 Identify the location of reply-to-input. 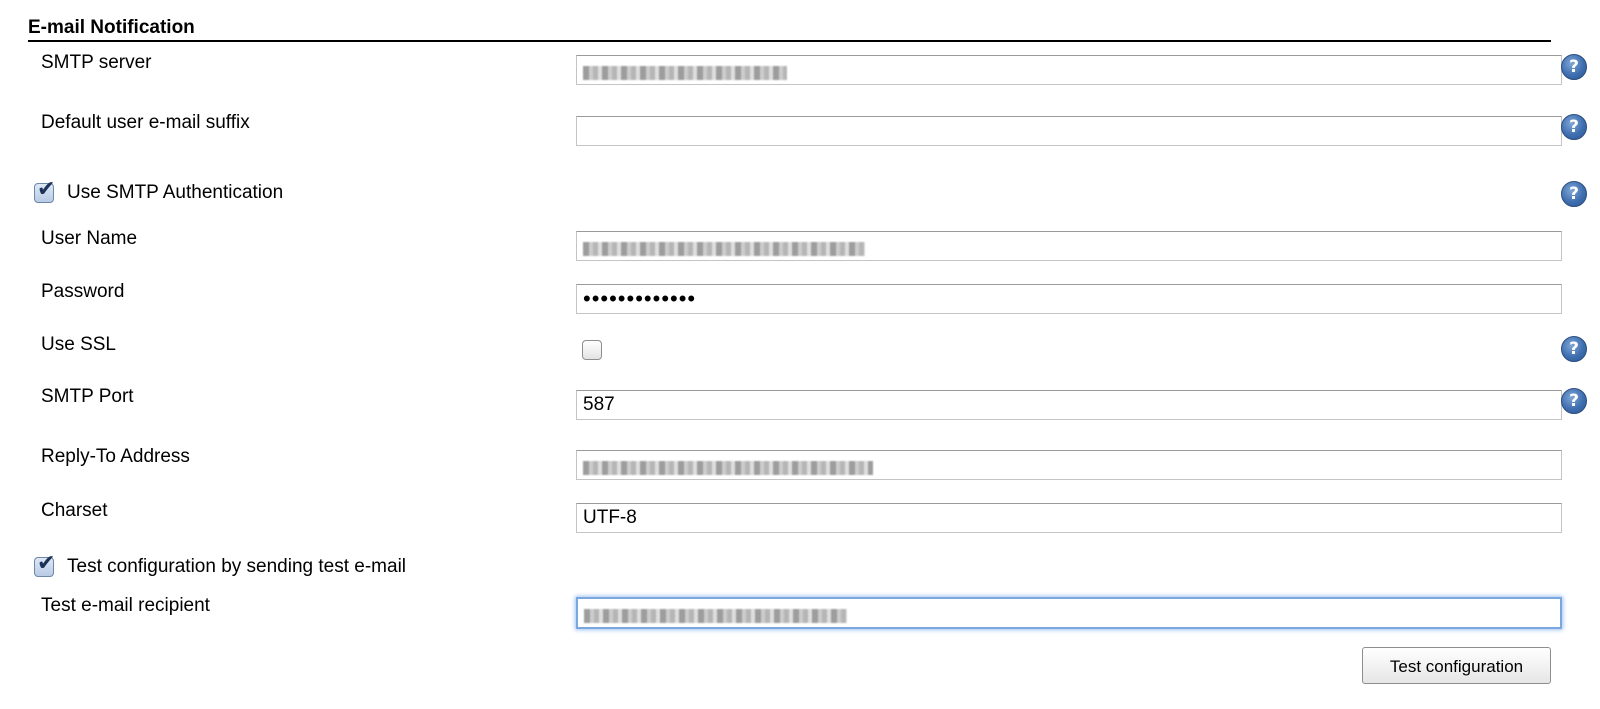
(1069, 465).